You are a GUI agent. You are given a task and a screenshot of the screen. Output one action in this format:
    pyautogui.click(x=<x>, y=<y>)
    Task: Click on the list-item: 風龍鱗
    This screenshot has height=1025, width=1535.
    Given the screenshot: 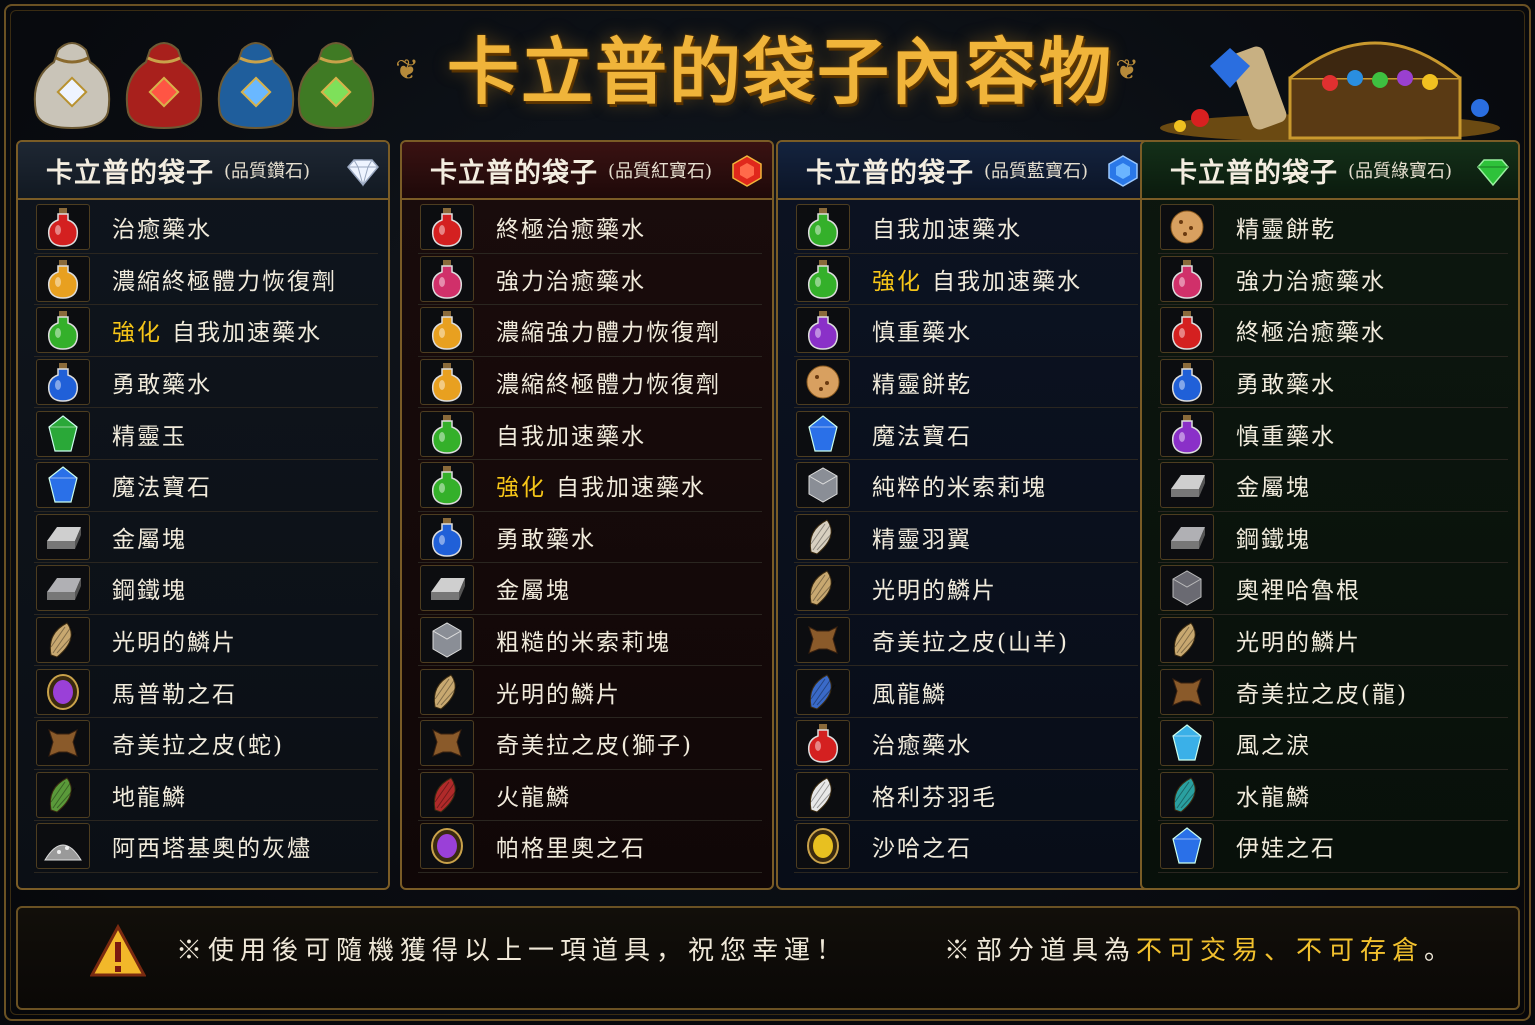 What is the action you would take?
    pyautogui.click(x=966, y=692)
    